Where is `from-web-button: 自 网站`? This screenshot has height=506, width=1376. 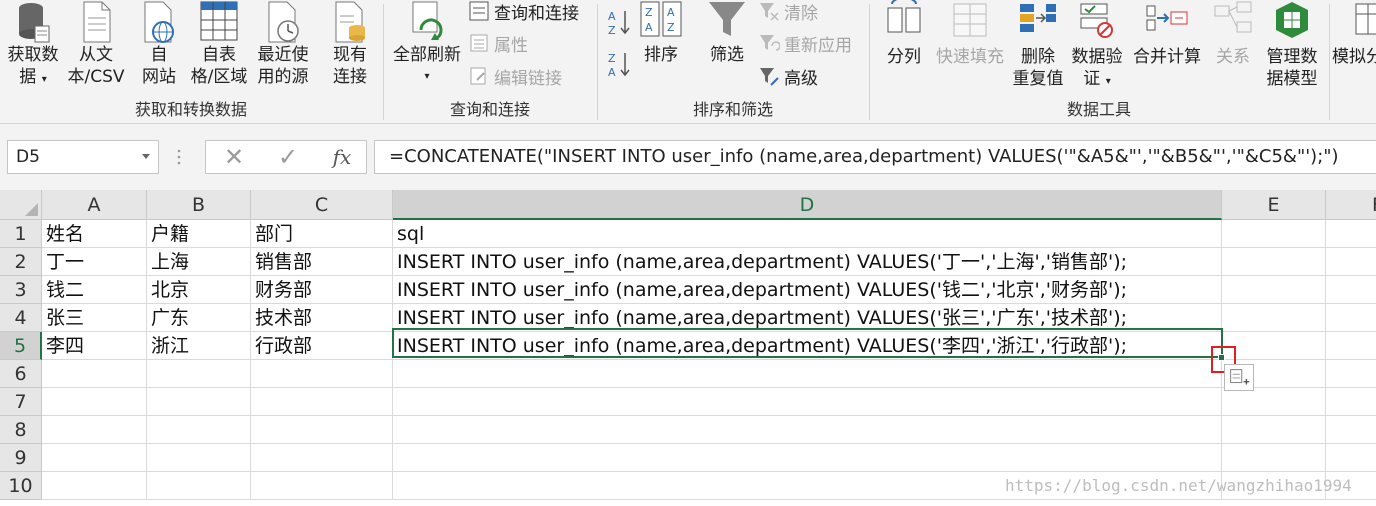 from-web-button: 自 网站 is located at coordinates (159, 44).